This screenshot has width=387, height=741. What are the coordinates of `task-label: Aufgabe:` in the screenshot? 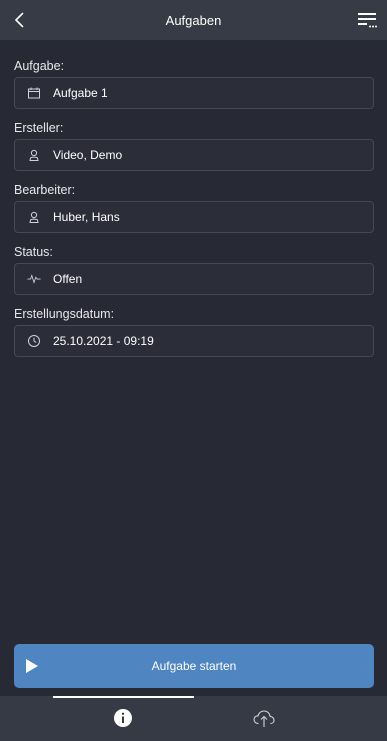 It's located at (39, 66).